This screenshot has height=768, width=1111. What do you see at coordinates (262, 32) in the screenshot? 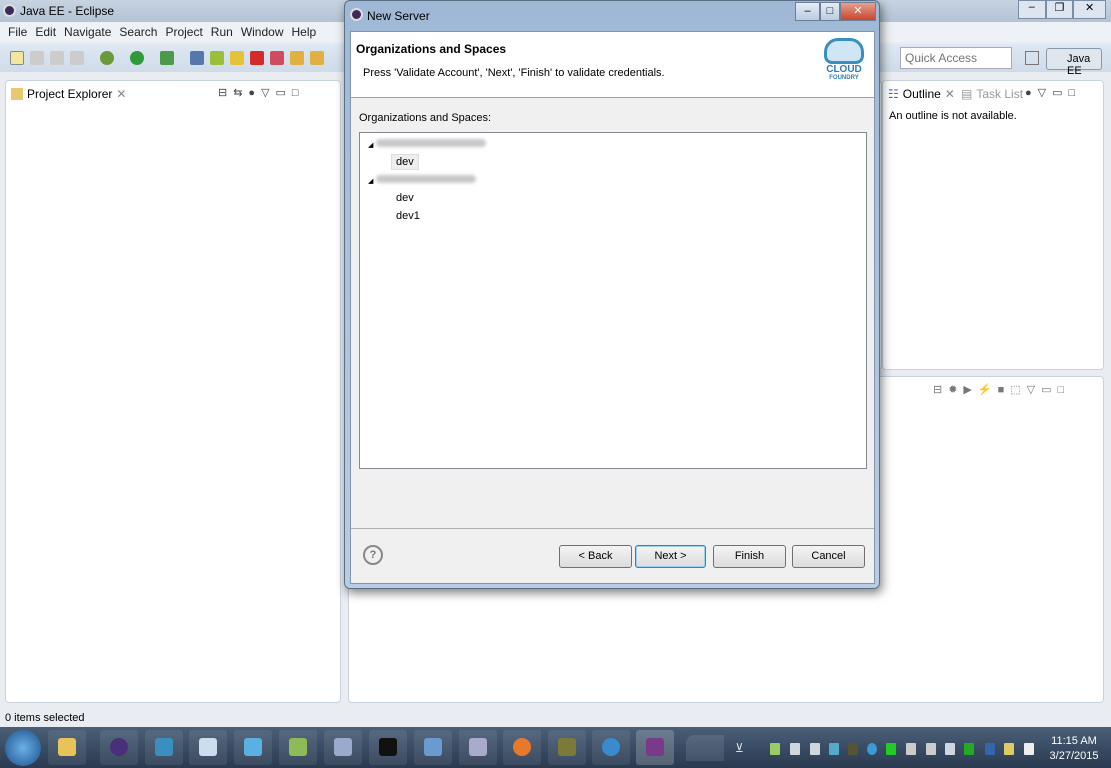
I see `menu-window: Window` at bounding box center [262, 32].